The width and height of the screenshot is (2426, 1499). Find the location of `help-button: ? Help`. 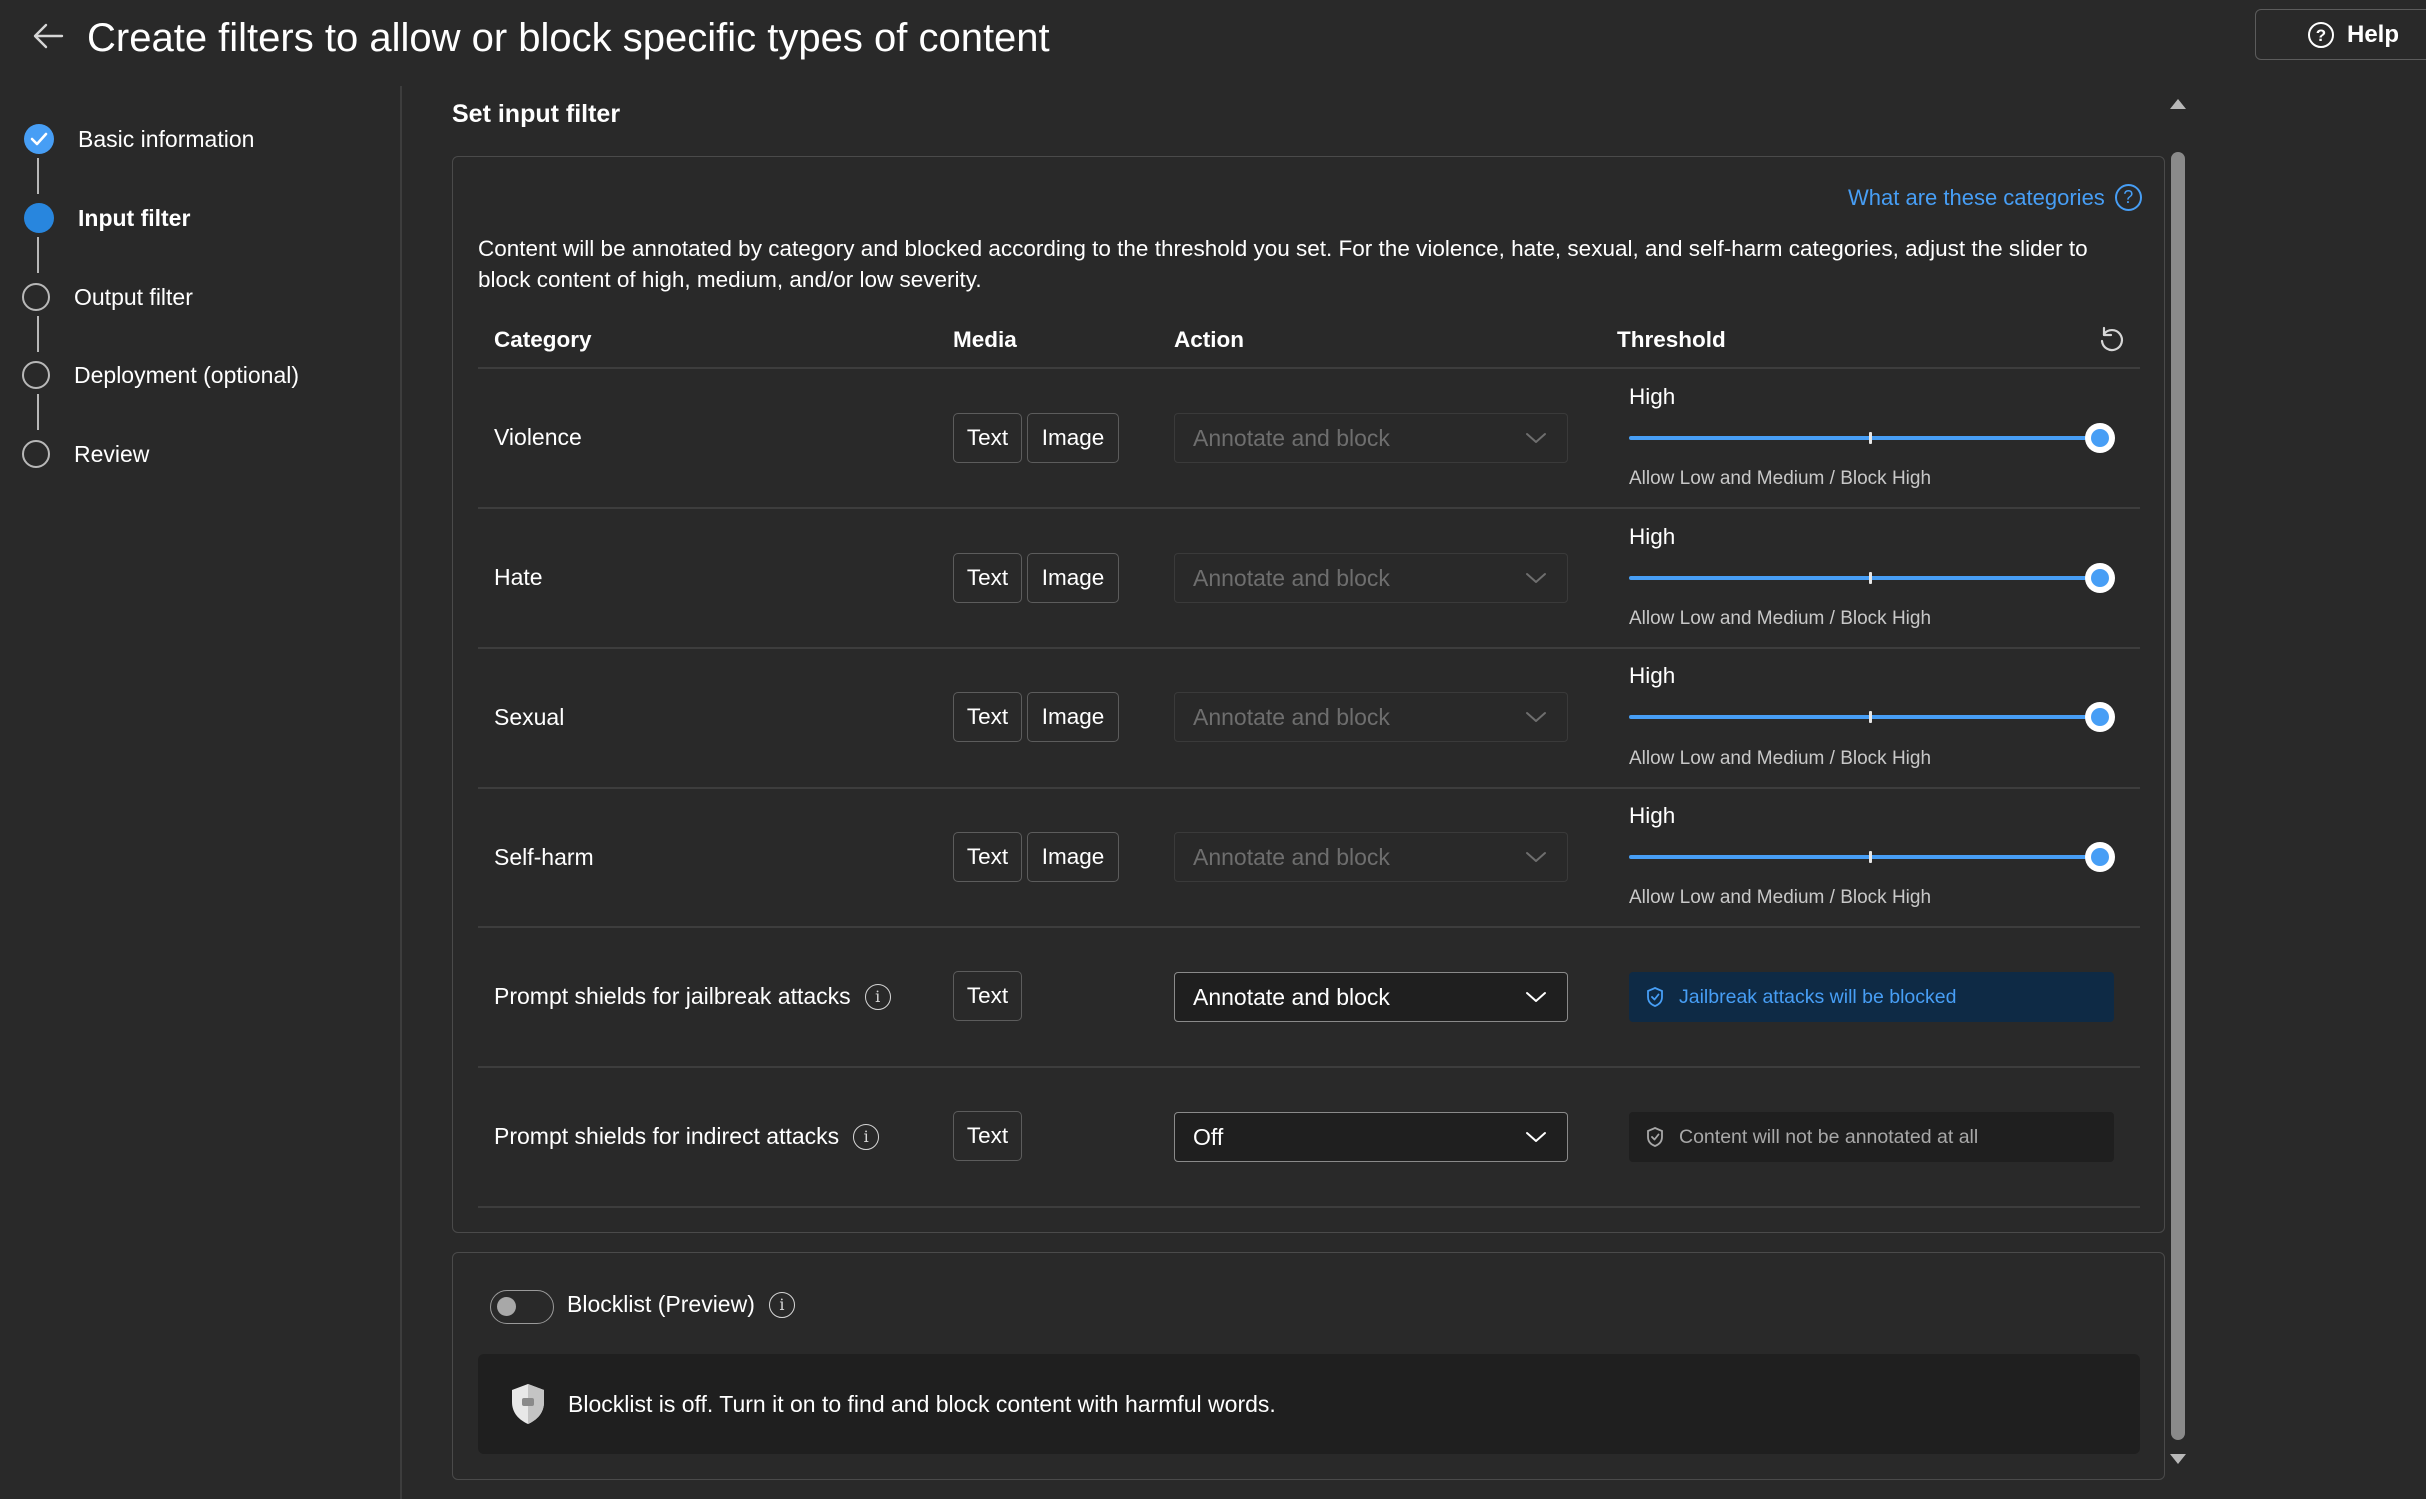

help-button: ? Help is located at coordinates (2340, 34).